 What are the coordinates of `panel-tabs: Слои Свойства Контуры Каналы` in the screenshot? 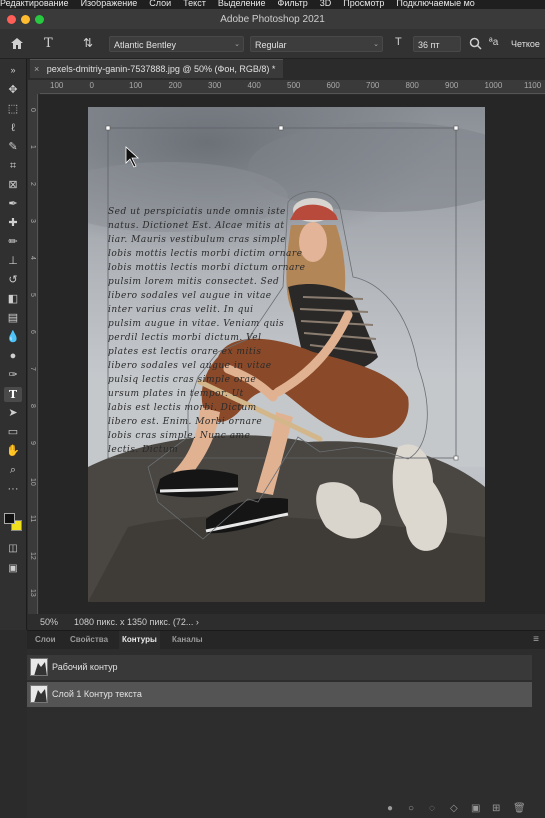 It's located at (286, 640).